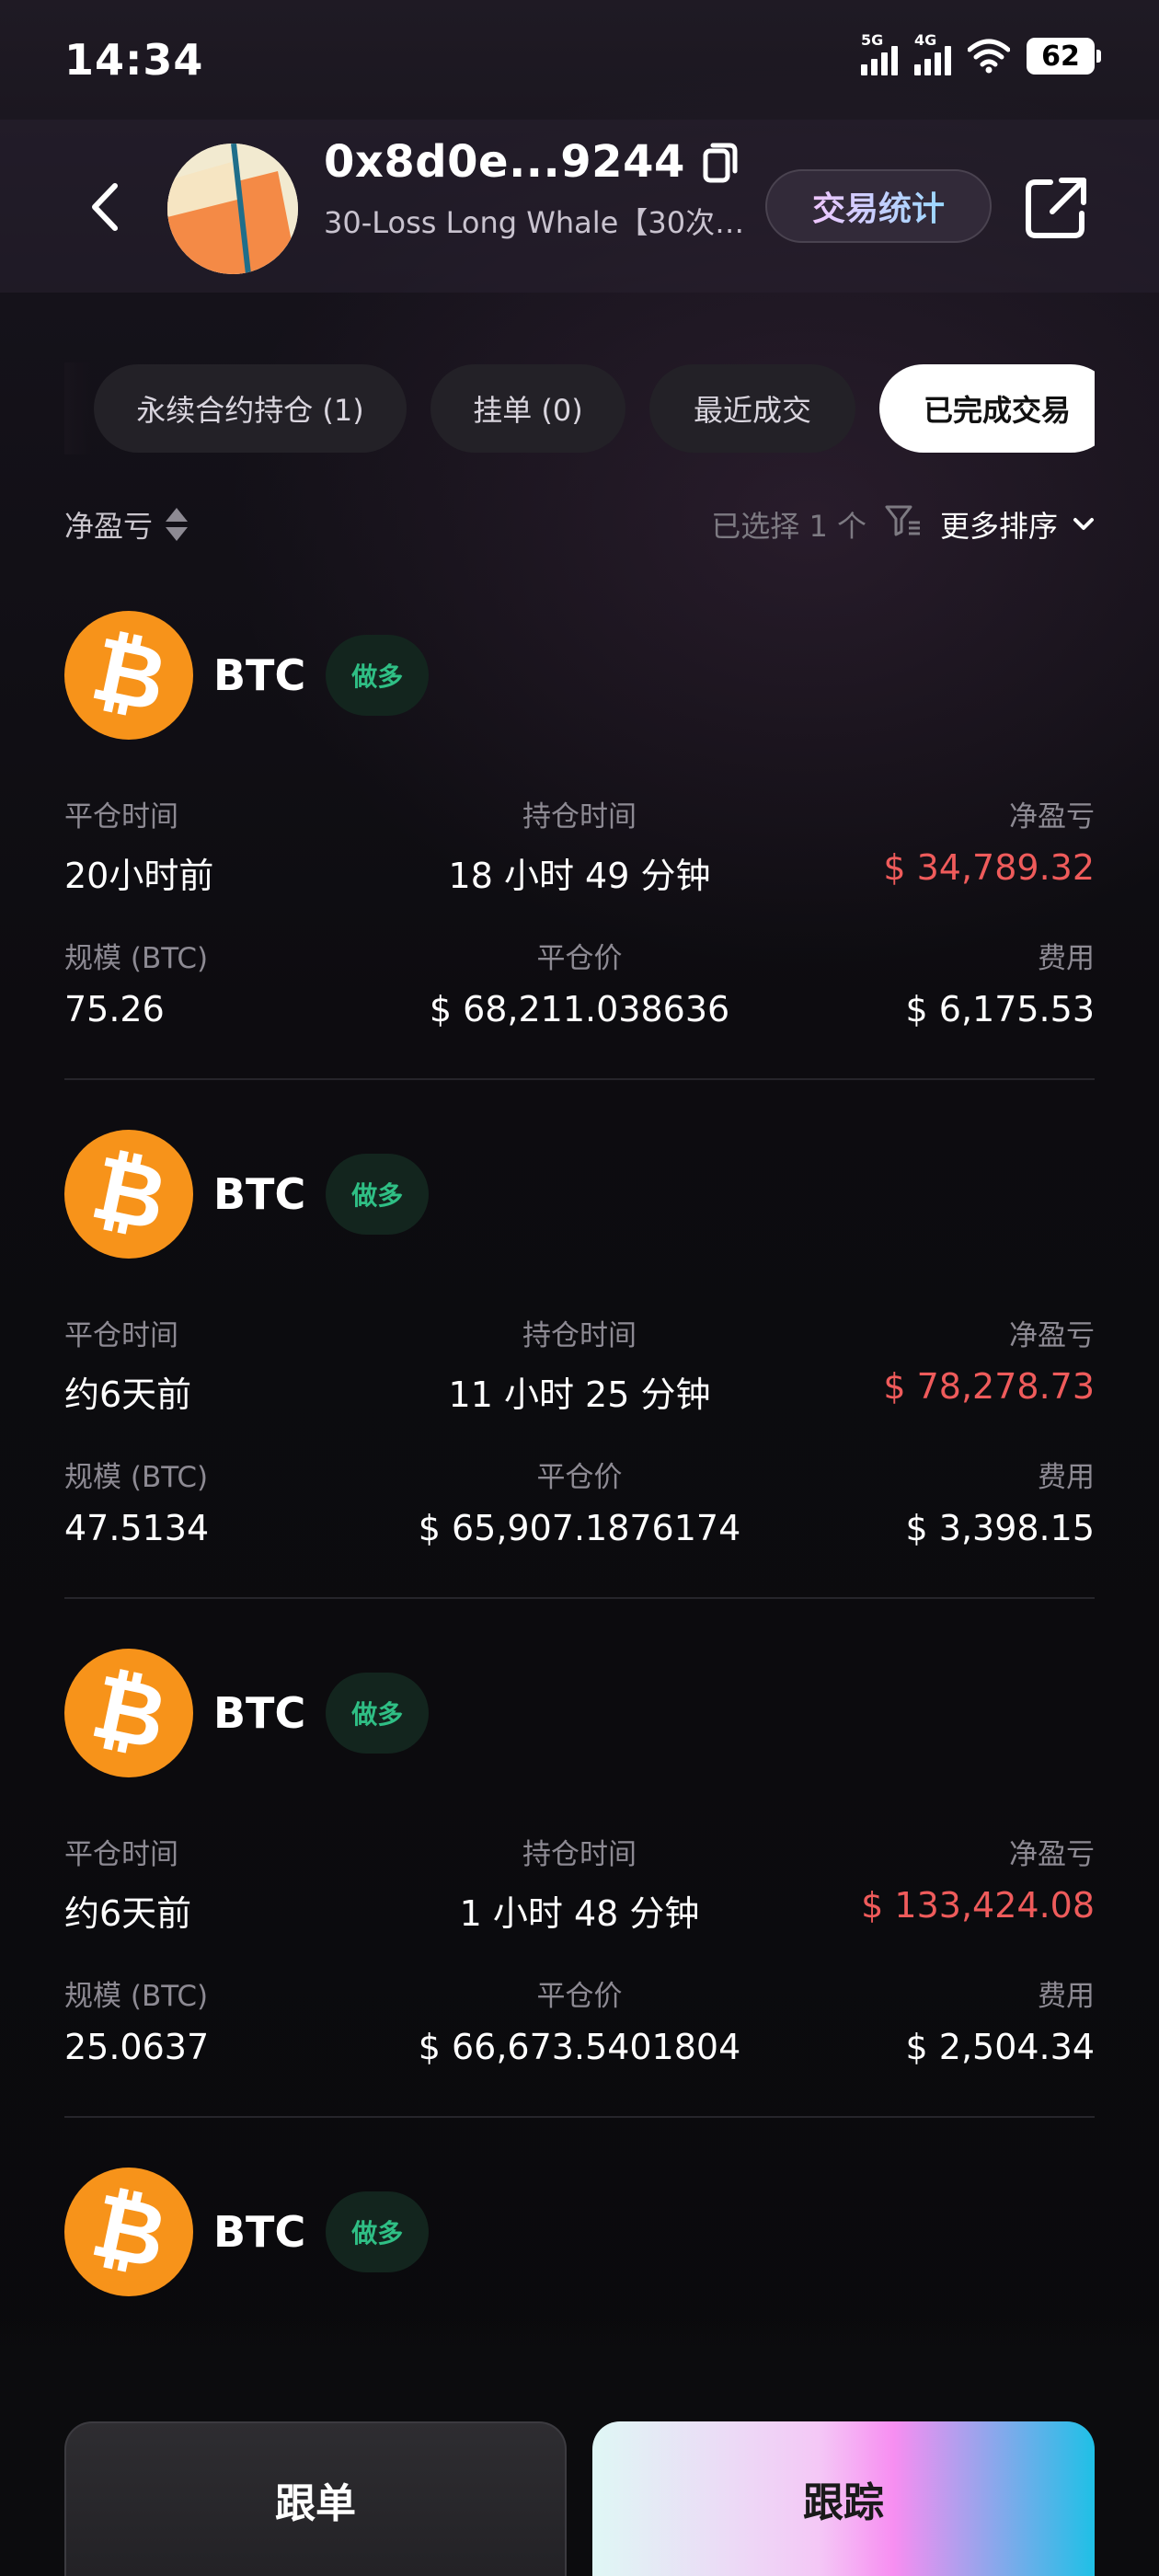 This screenshot has width=1159, height=2576. Describe the element at coordinates (579, 2024) in the screenshot. I see `close-price: 平仓价 $ 66,673.5401804` at that location.